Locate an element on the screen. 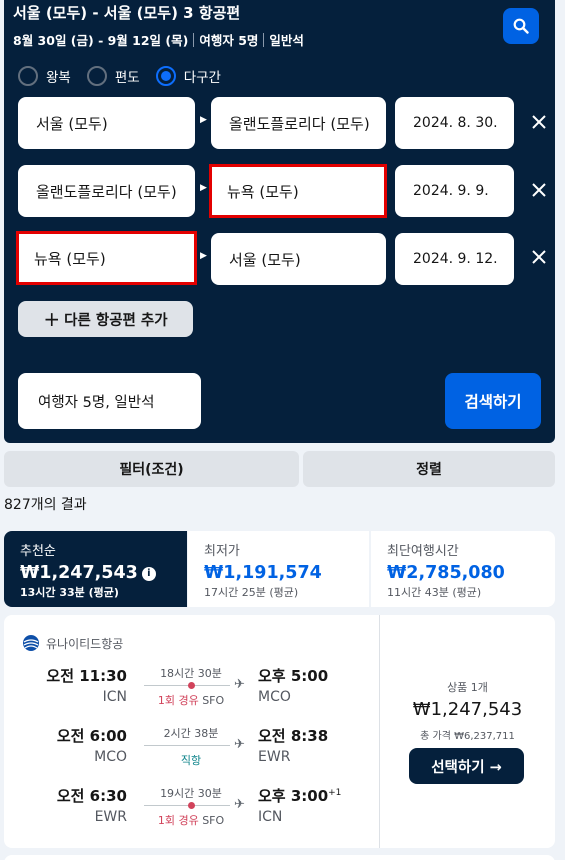  trip-cabin: 일반석 is located at coordinates (286, 40).